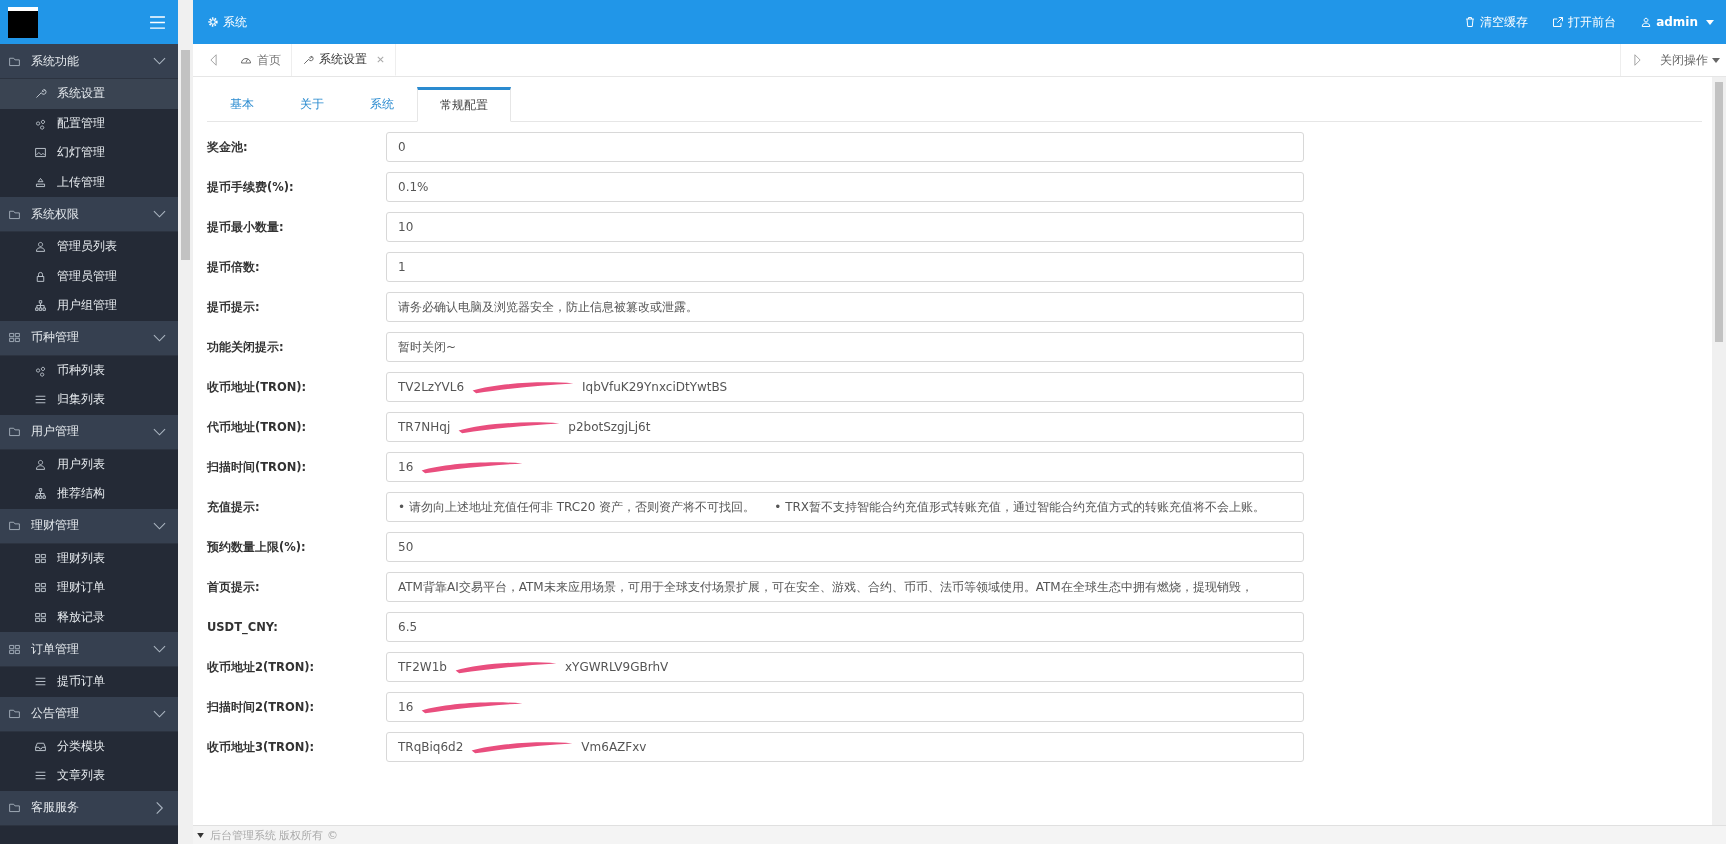 This screenshot has width=1726, height=844. I want to click on settings-tab: 常规配置, so click(464, 104).